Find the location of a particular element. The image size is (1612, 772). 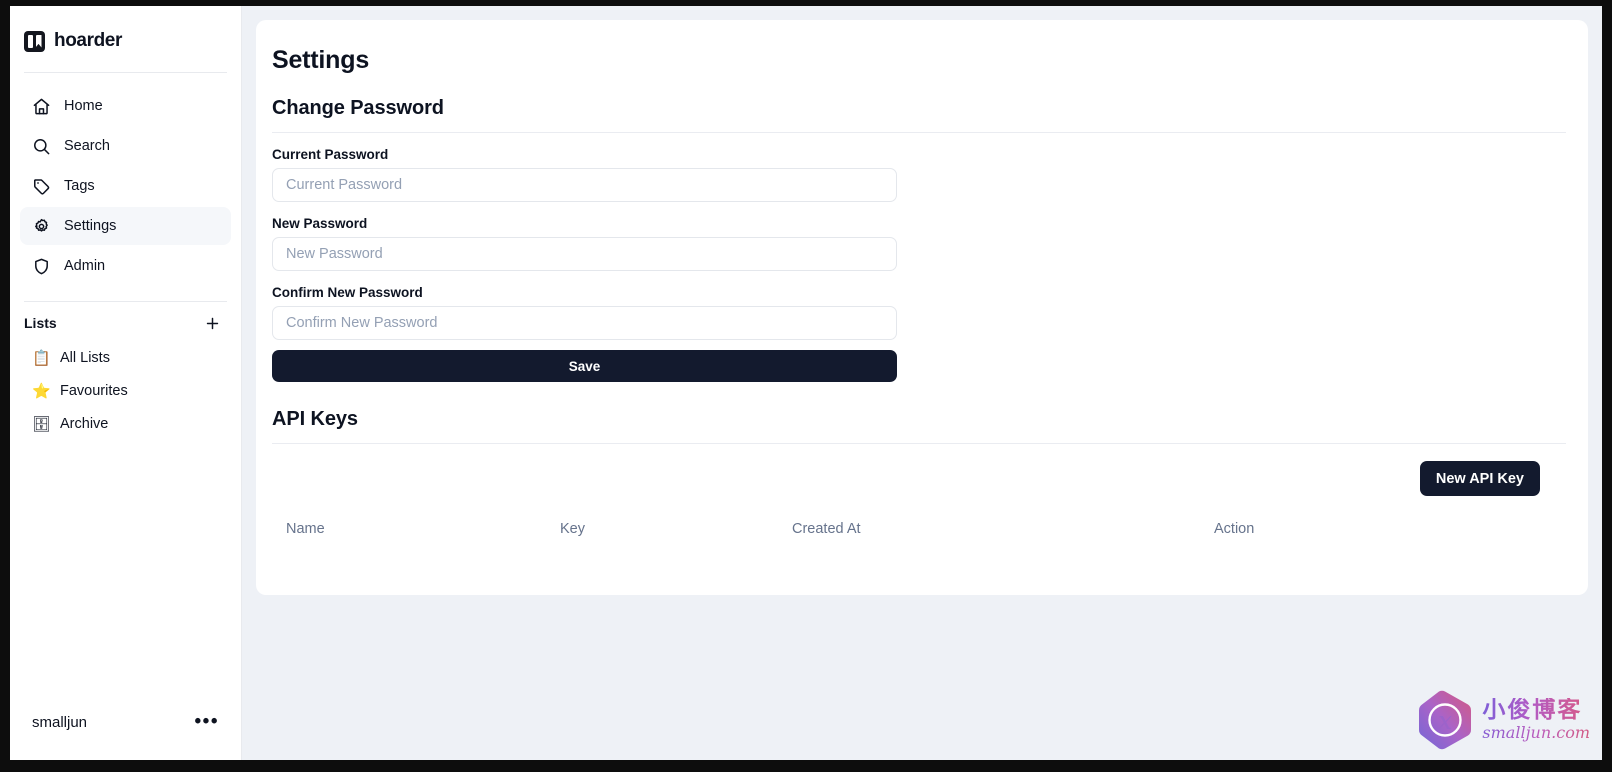

sidebar-item-settings: Settings is located at coordinates (125, 226).